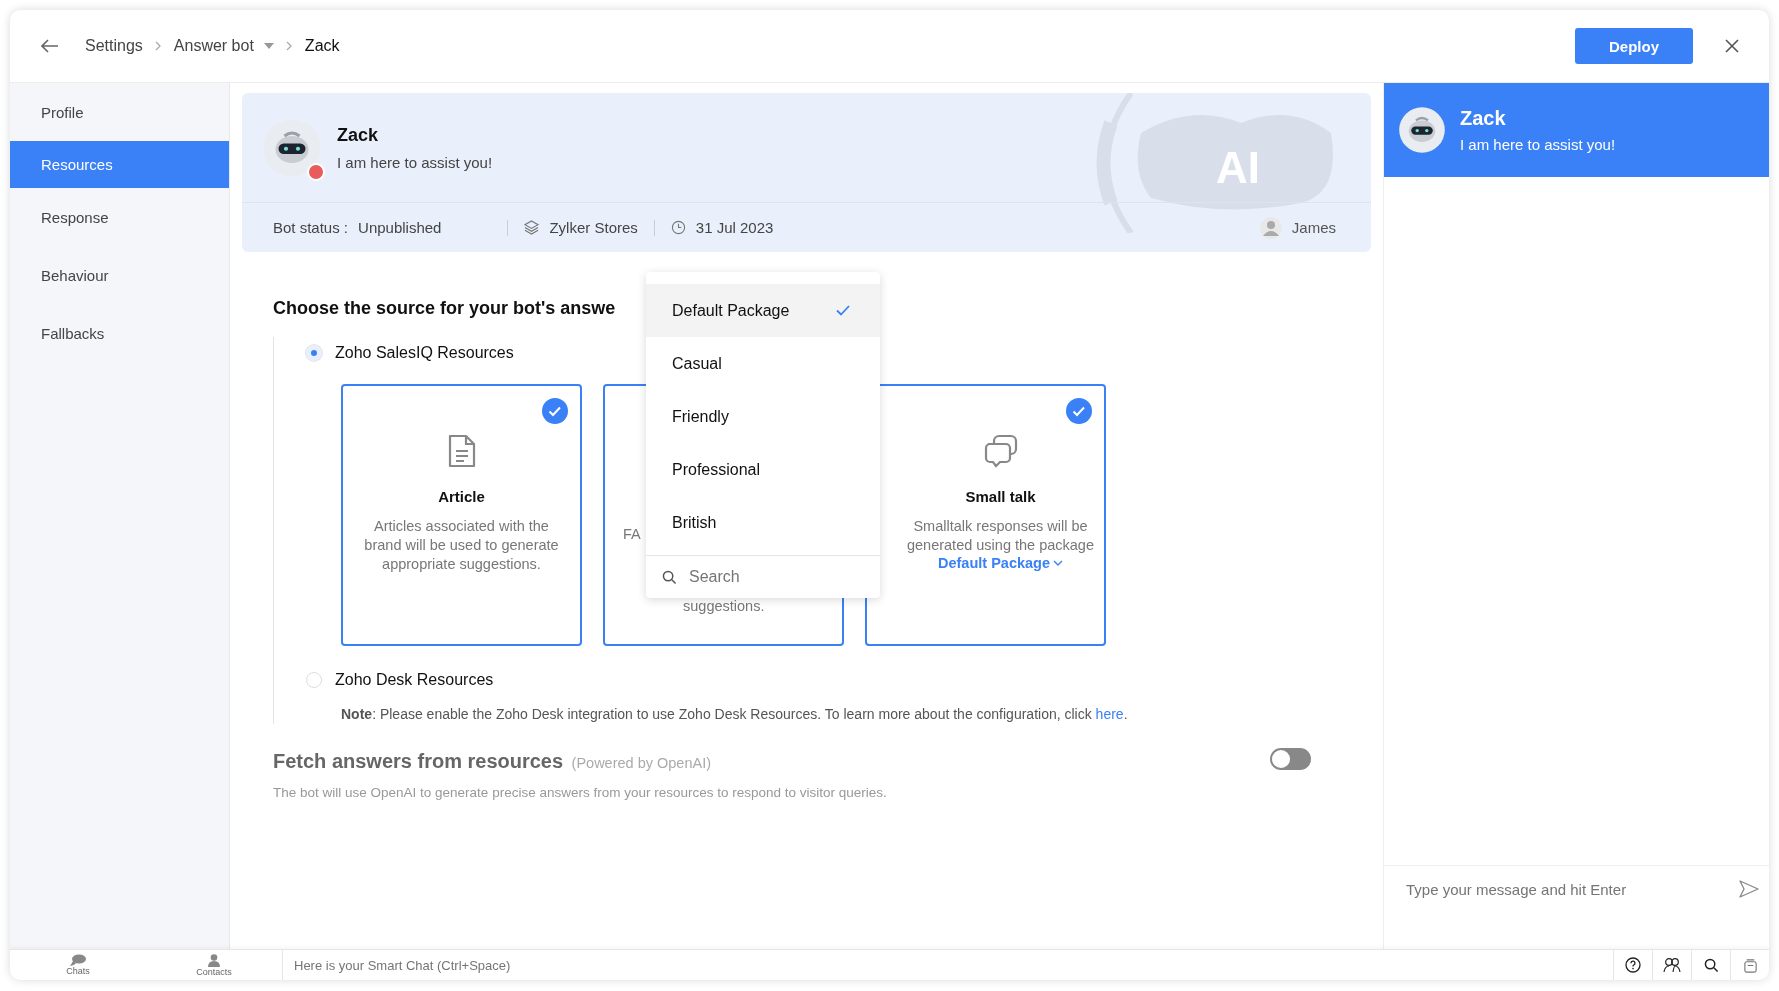 Image resolution: width=1779 pixels, height=991 pixels. What do you see at coordinates (632, 534) in the screenshot?
I see `card-description: FA` at bounding box center [632, 534].